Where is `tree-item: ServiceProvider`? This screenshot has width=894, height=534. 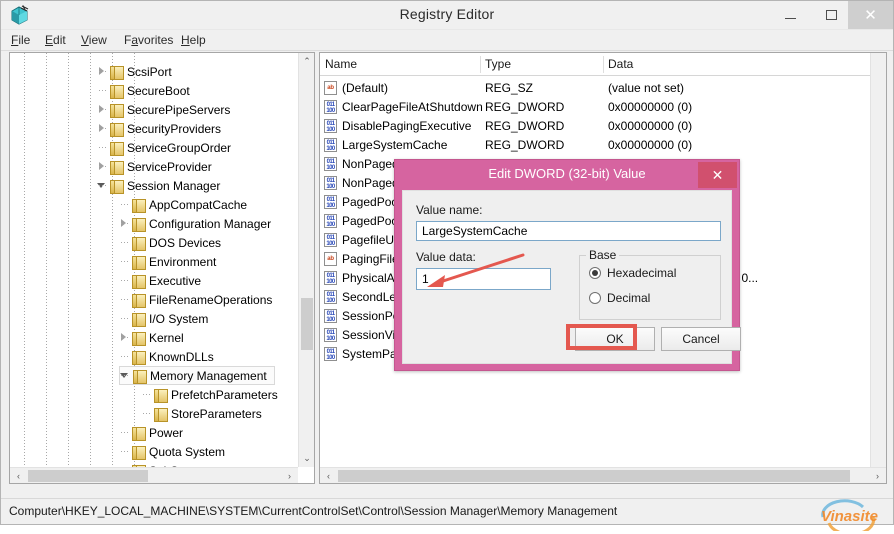
tree-item: ServiceProvider is located at coordinates (156, 166).